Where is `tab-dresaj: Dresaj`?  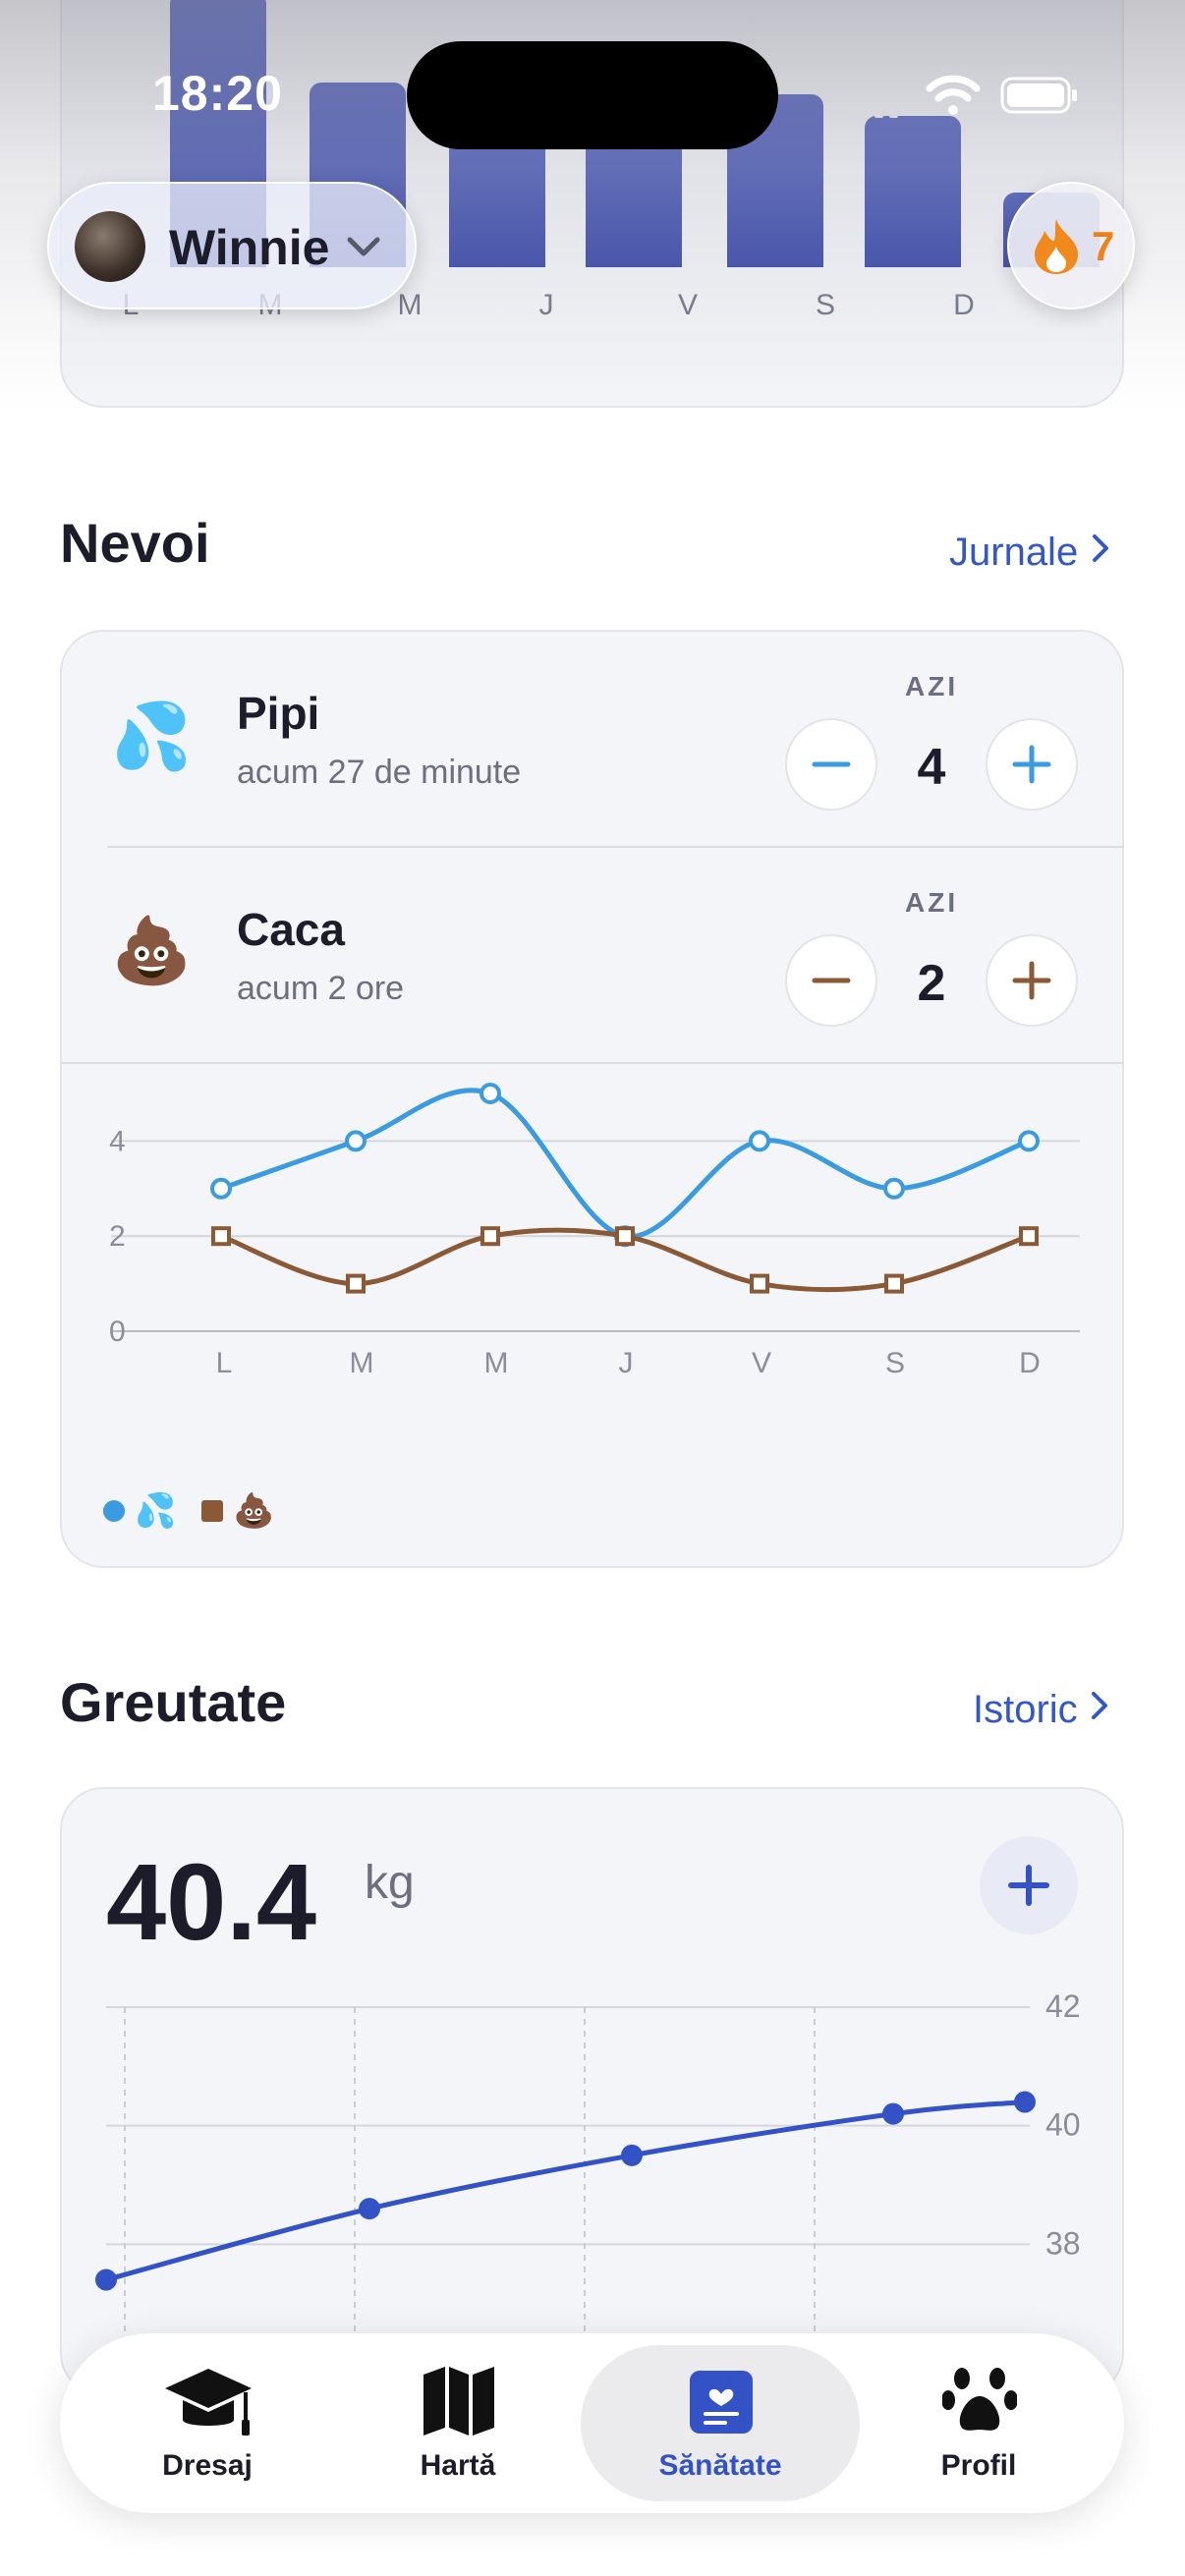
tab-dresaj: Dresaj is located at coordinates (208, 2423).